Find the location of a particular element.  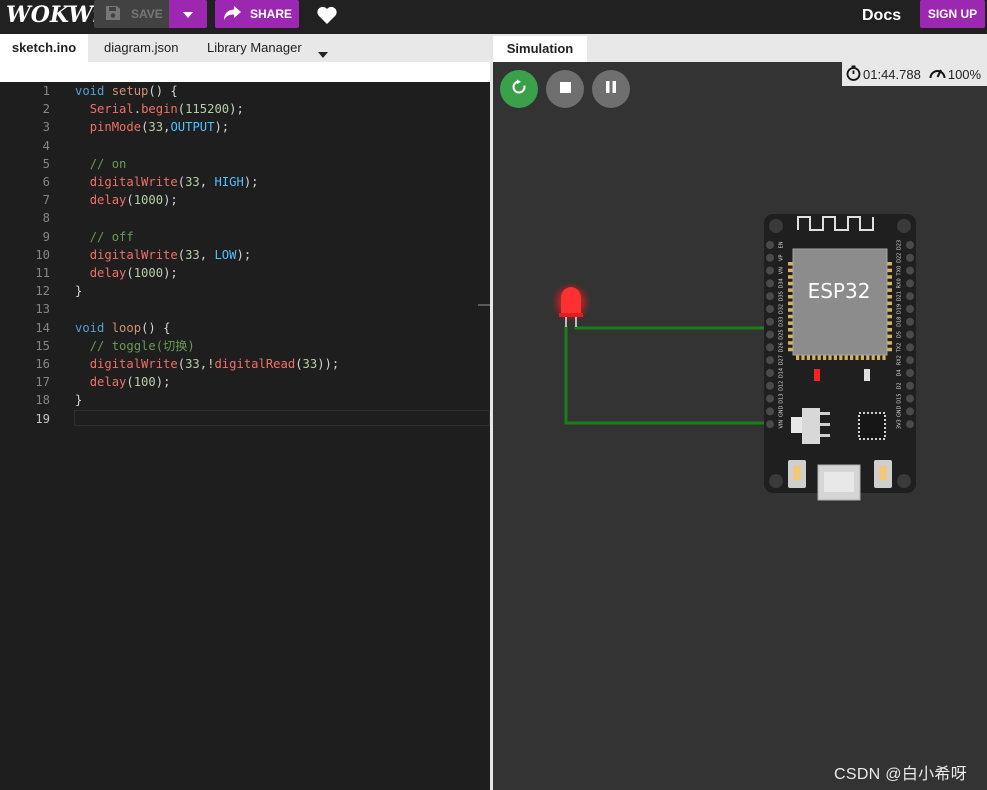

pin-d2 is located at coordinates (910, 385).